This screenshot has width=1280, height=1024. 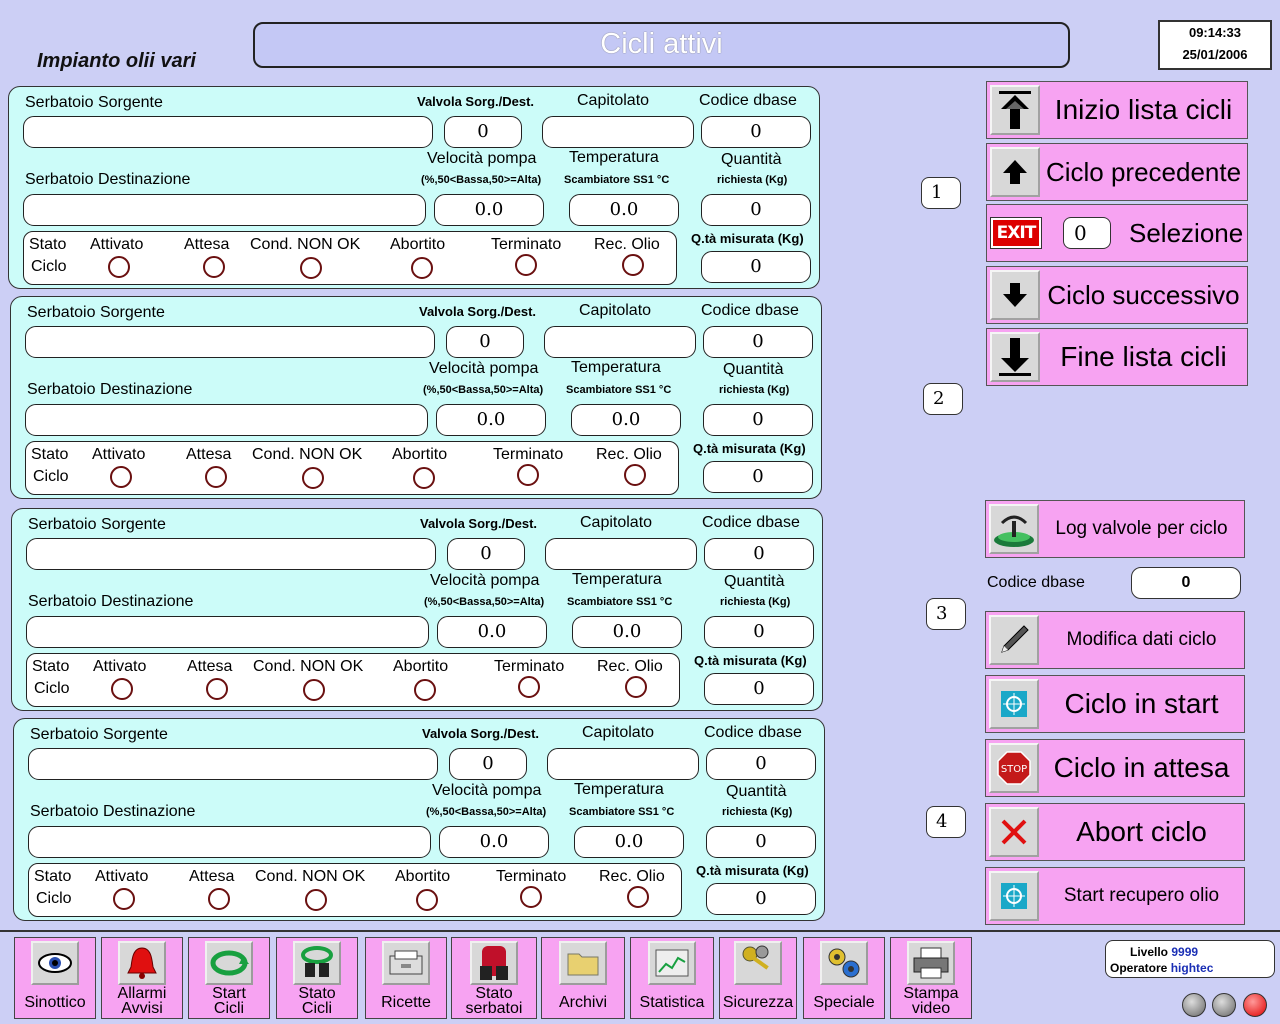 I want to click on toolbar-button-ricette: Ricette, so click(x=406, y=978).